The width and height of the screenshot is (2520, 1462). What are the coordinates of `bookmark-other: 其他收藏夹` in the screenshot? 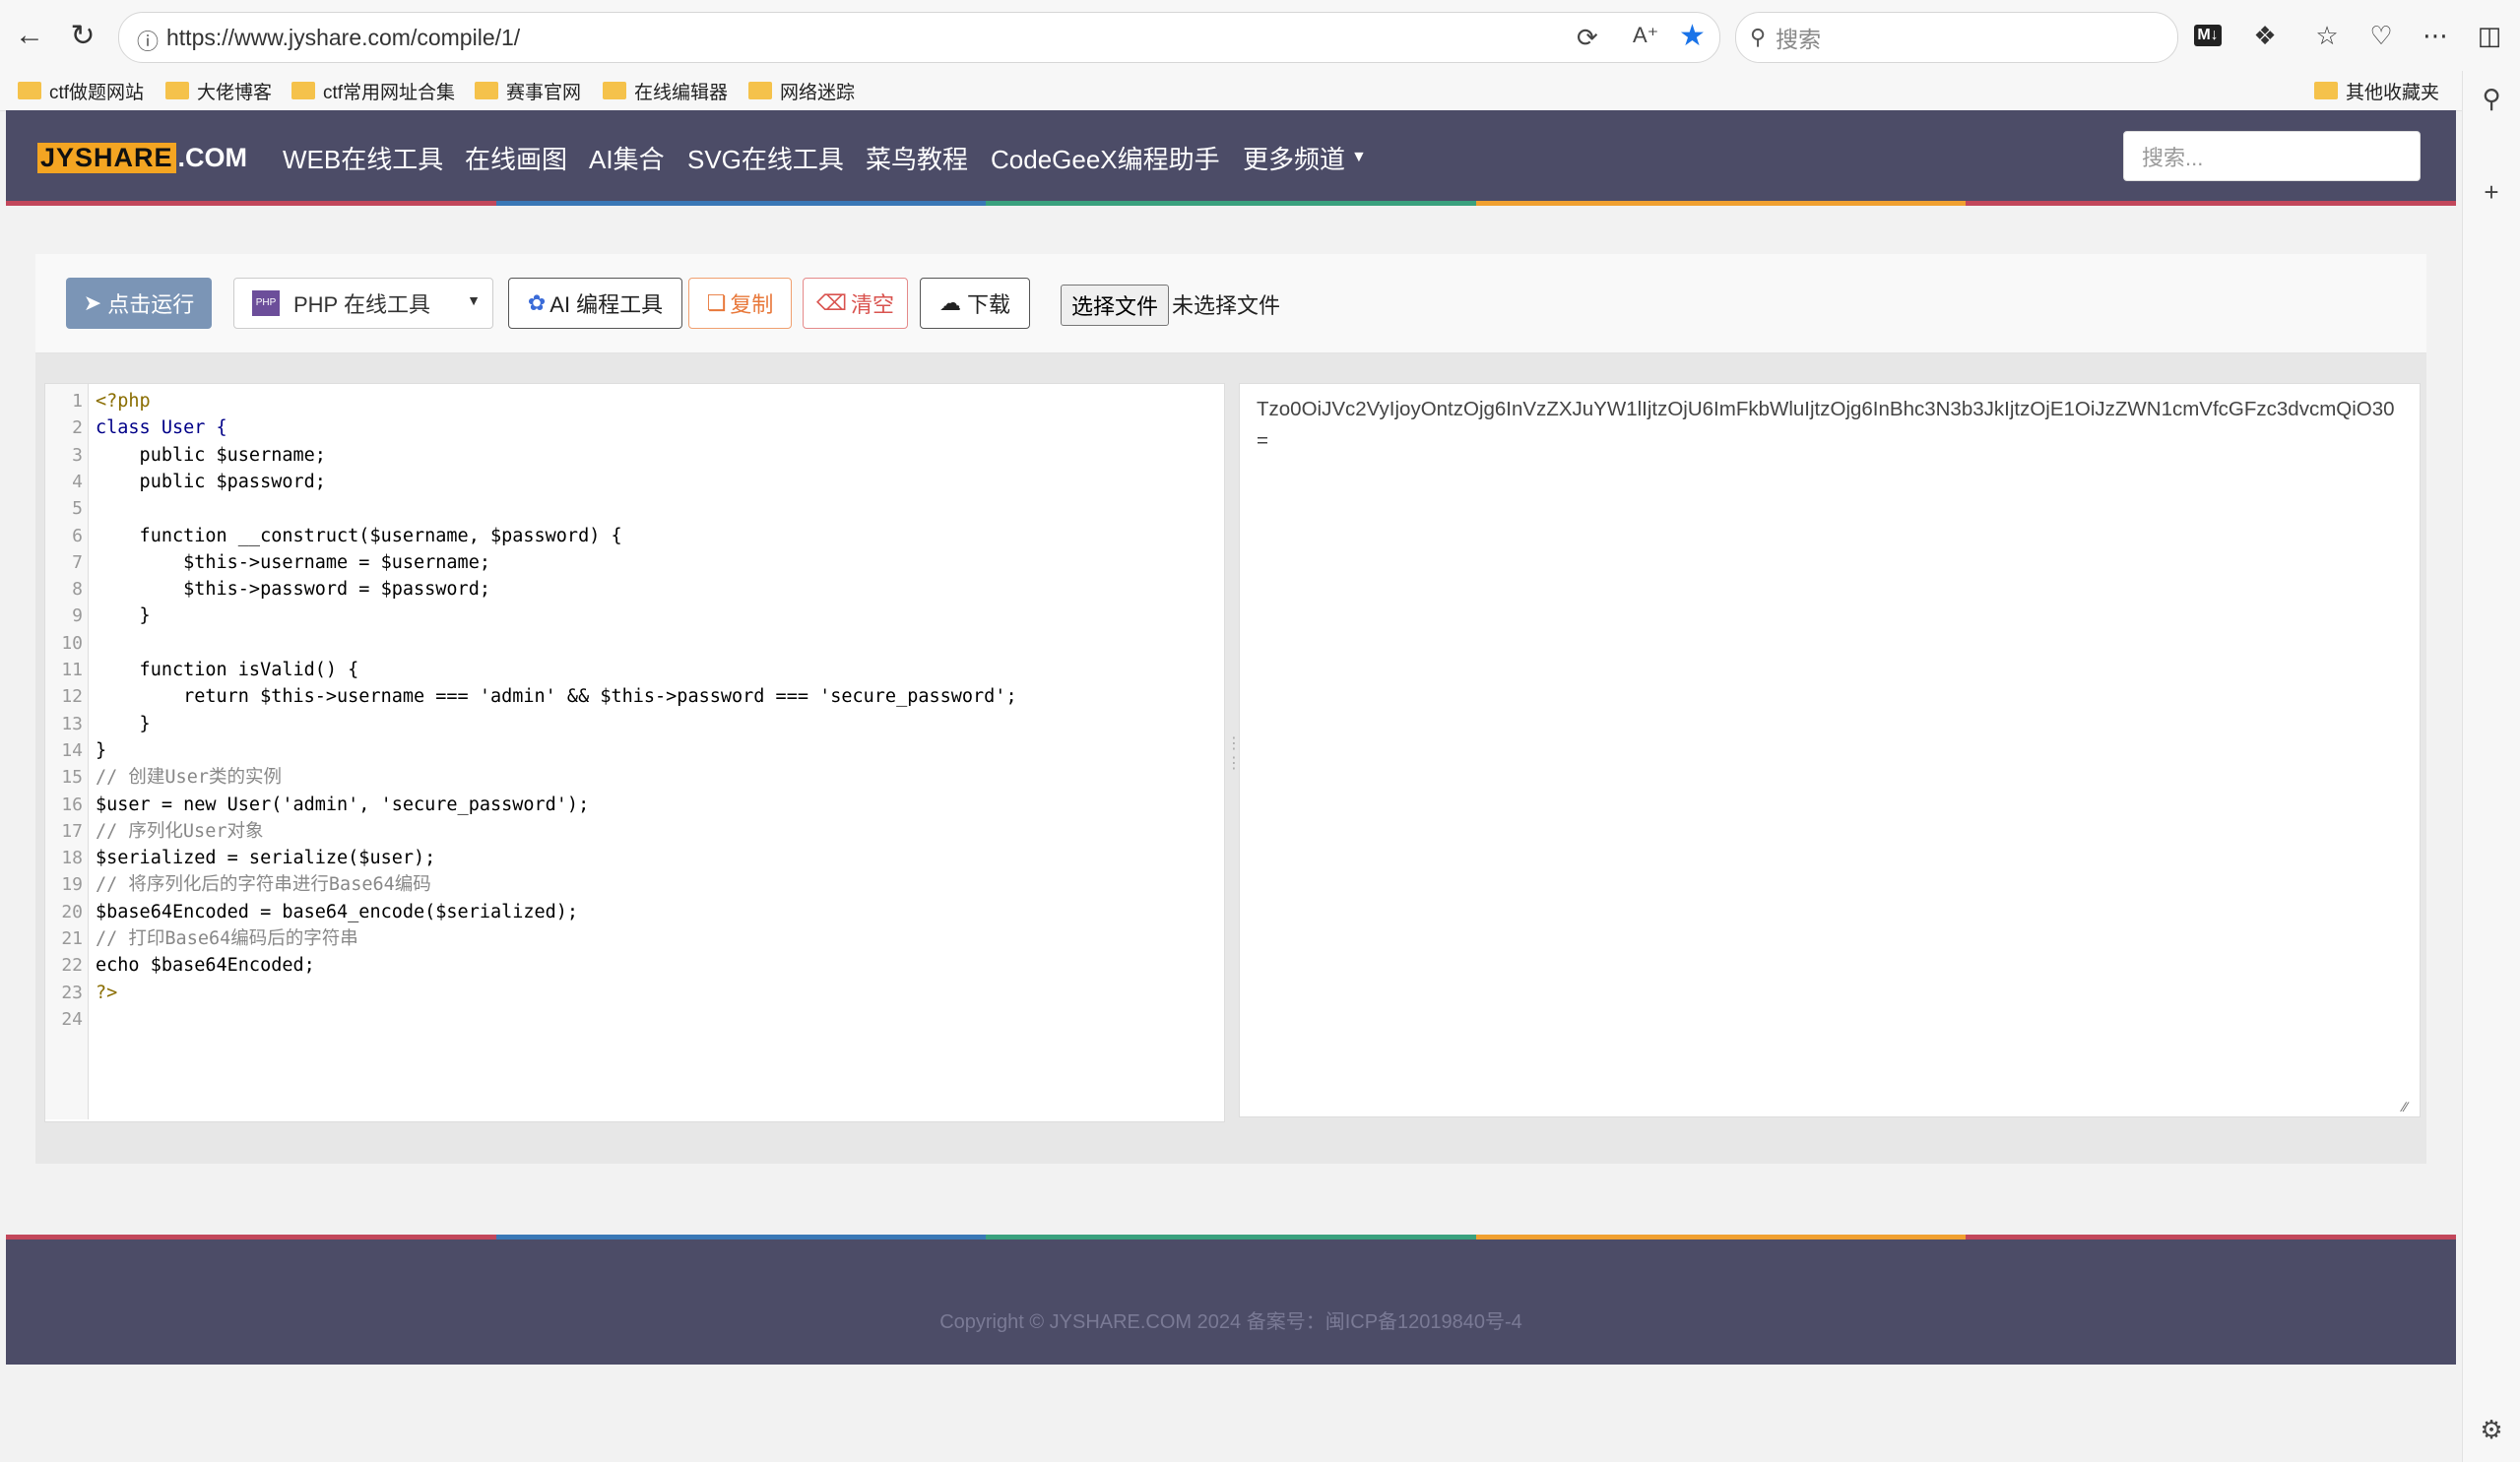 It's located at (2376, 90).